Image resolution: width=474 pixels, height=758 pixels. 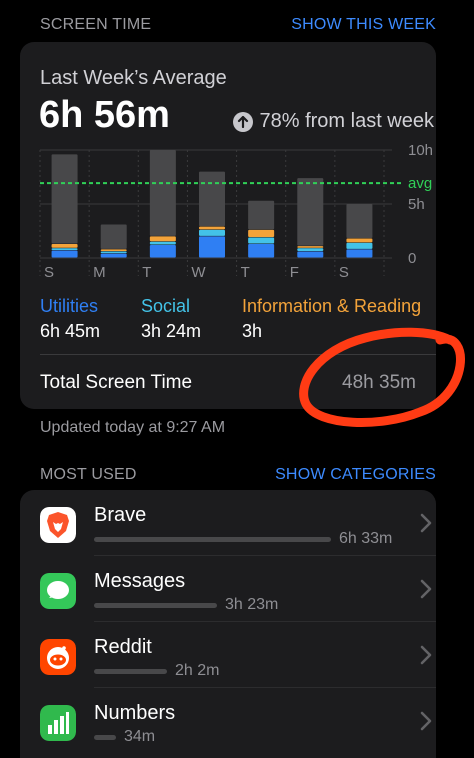 I want to click on screen-time-header: SCREEN TIME SHOW THIS WEEK, so click(x=237, y=23).